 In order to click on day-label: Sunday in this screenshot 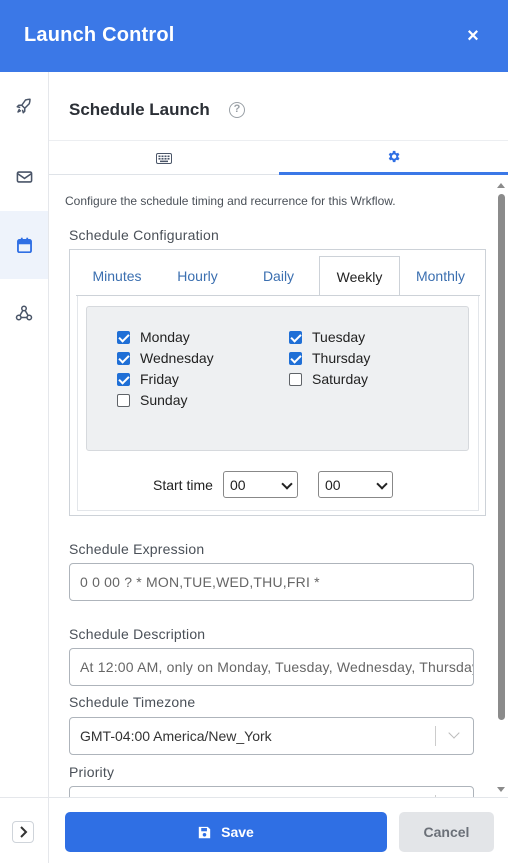, I will do `click(164, 400)`.